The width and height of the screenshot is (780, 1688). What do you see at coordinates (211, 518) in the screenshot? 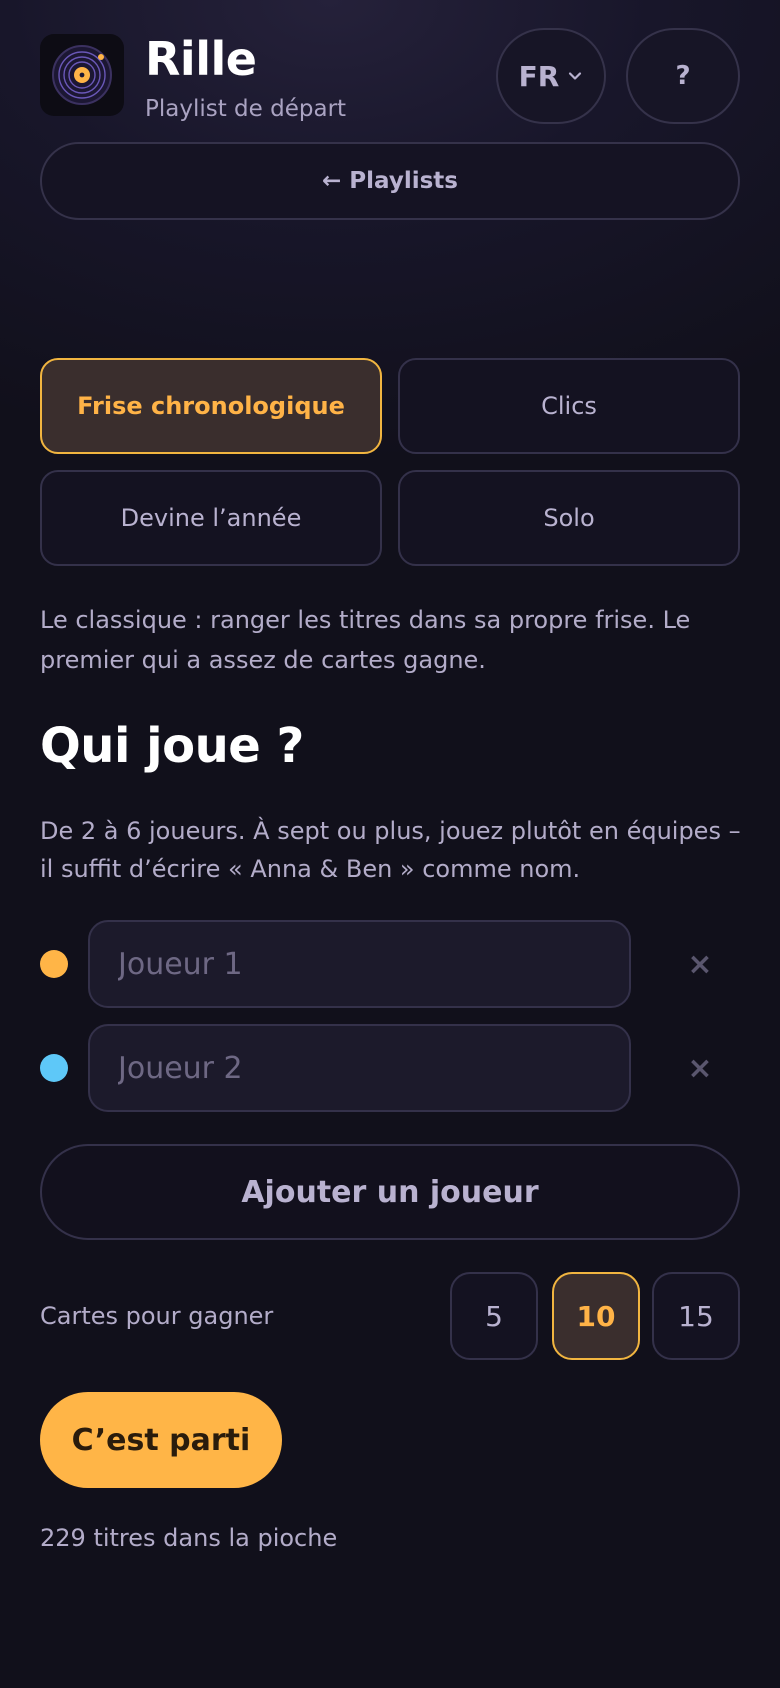
I see `mode-guess-year: Devine l’année` at bounding box center [211, 518].